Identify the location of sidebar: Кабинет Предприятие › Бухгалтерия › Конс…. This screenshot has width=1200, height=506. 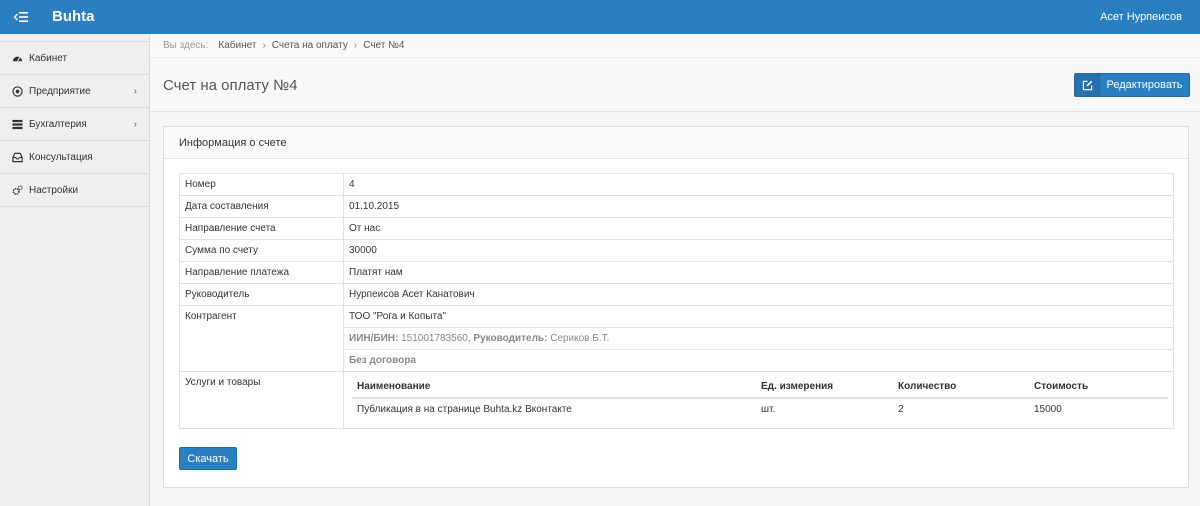
(75, 270).